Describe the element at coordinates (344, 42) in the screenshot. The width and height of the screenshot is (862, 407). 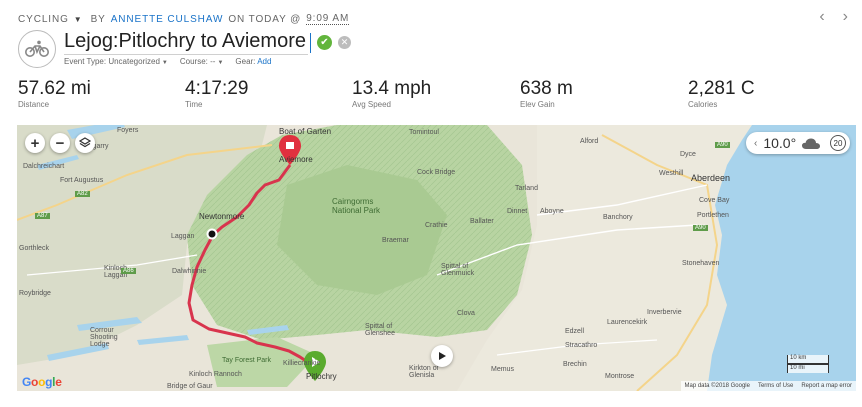
I see `cancel-title-button: ✕` at that location.